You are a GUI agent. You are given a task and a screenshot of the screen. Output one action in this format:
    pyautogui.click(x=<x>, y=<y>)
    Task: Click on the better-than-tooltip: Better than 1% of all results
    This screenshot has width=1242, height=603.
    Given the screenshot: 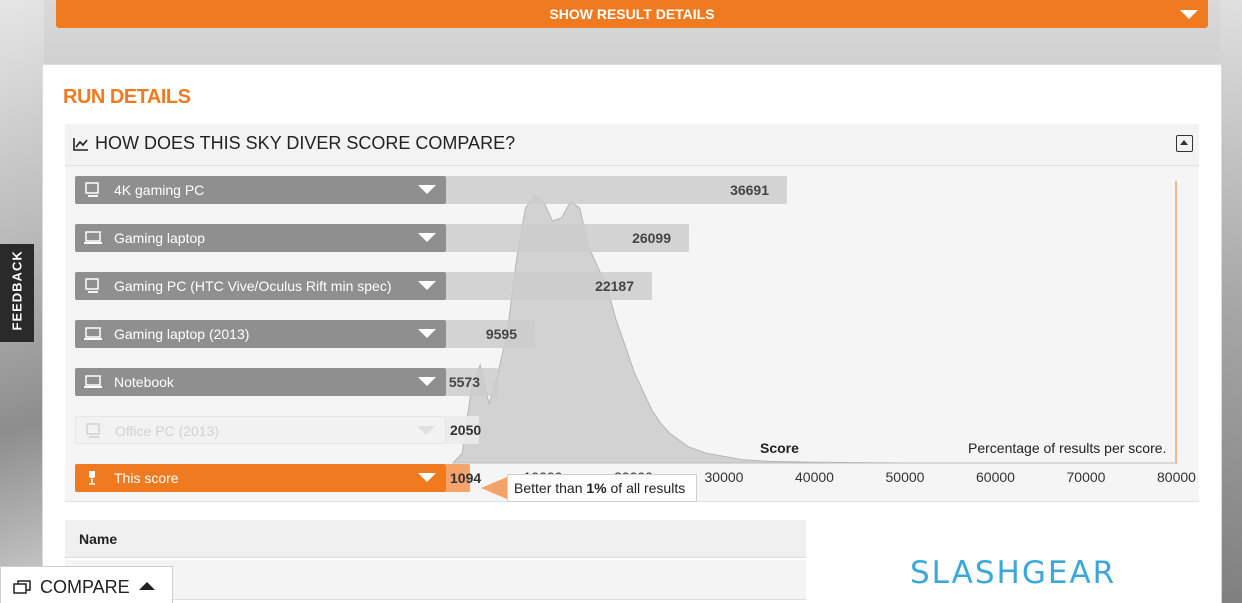 What is the action you would take?
    pyautogui.click(x=602, y=488)
    